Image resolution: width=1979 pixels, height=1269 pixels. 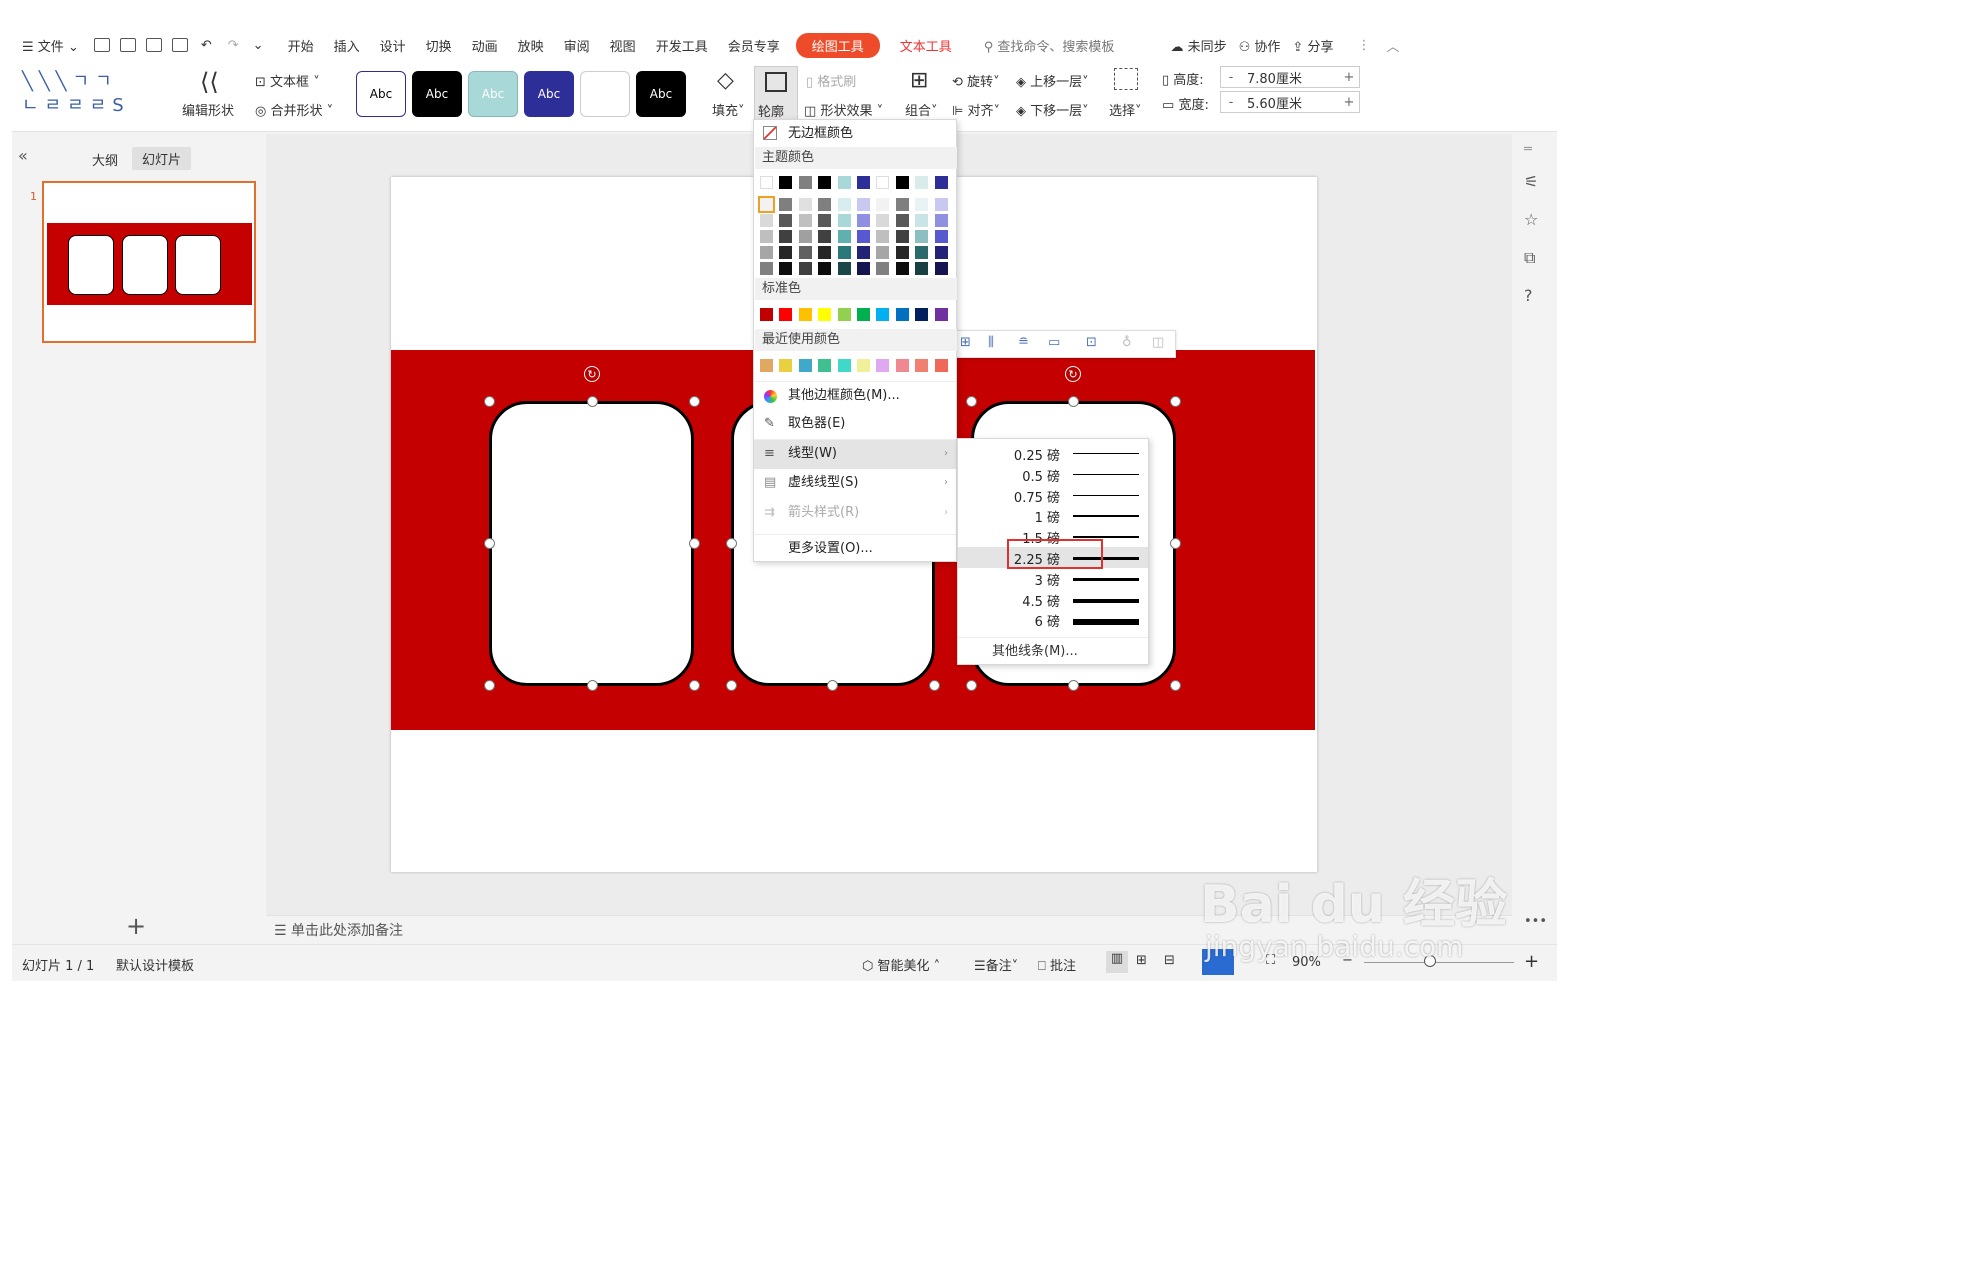 I want to click on tab-transition: 切换, so click(x=439, y=45).